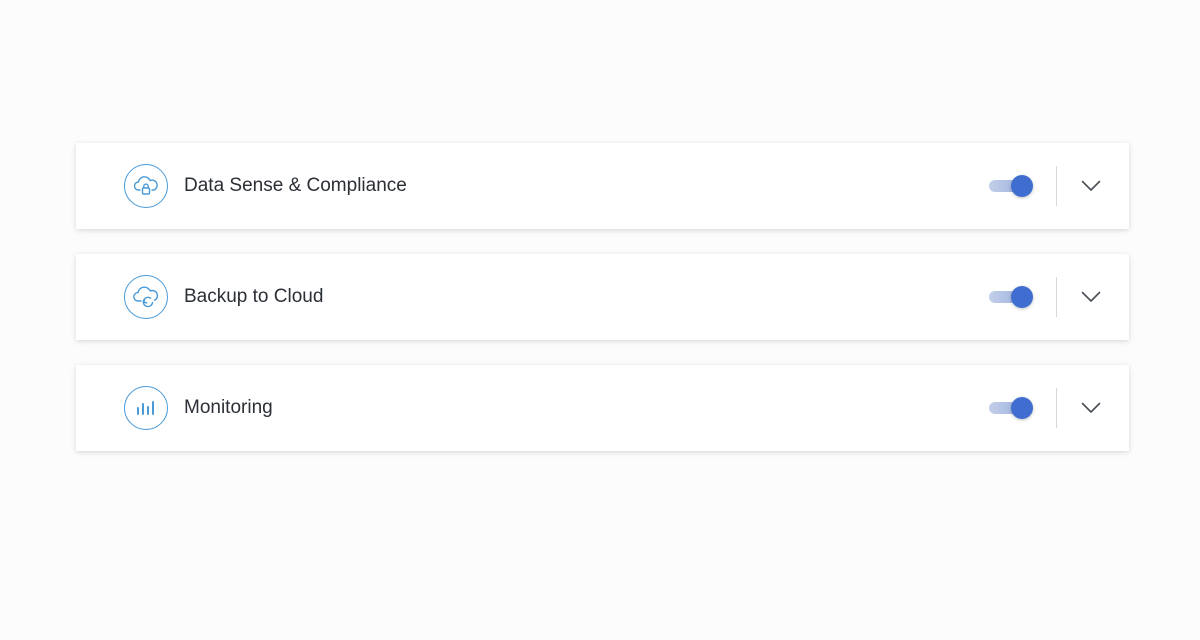 This screenshot has width=1200, height=640. What do you see at coordinates (295, 185) in the screenshot?
I see `service-label: Data Sense & Compliance` at bounding box center [295, 185].